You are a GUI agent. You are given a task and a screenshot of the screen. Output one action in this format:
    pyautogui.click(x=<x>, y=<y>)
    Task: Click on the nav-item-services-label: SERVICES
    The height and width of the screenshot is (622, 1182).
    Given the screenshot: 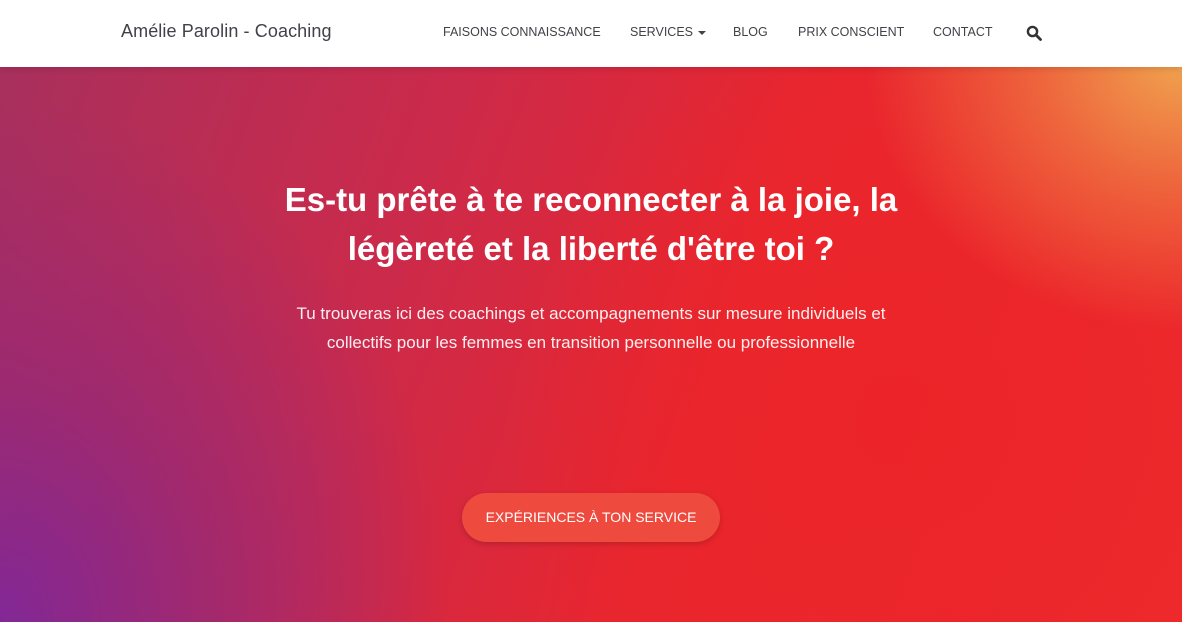 What is the action you would take?
    pyautogui.click(x=661, y=32)
    